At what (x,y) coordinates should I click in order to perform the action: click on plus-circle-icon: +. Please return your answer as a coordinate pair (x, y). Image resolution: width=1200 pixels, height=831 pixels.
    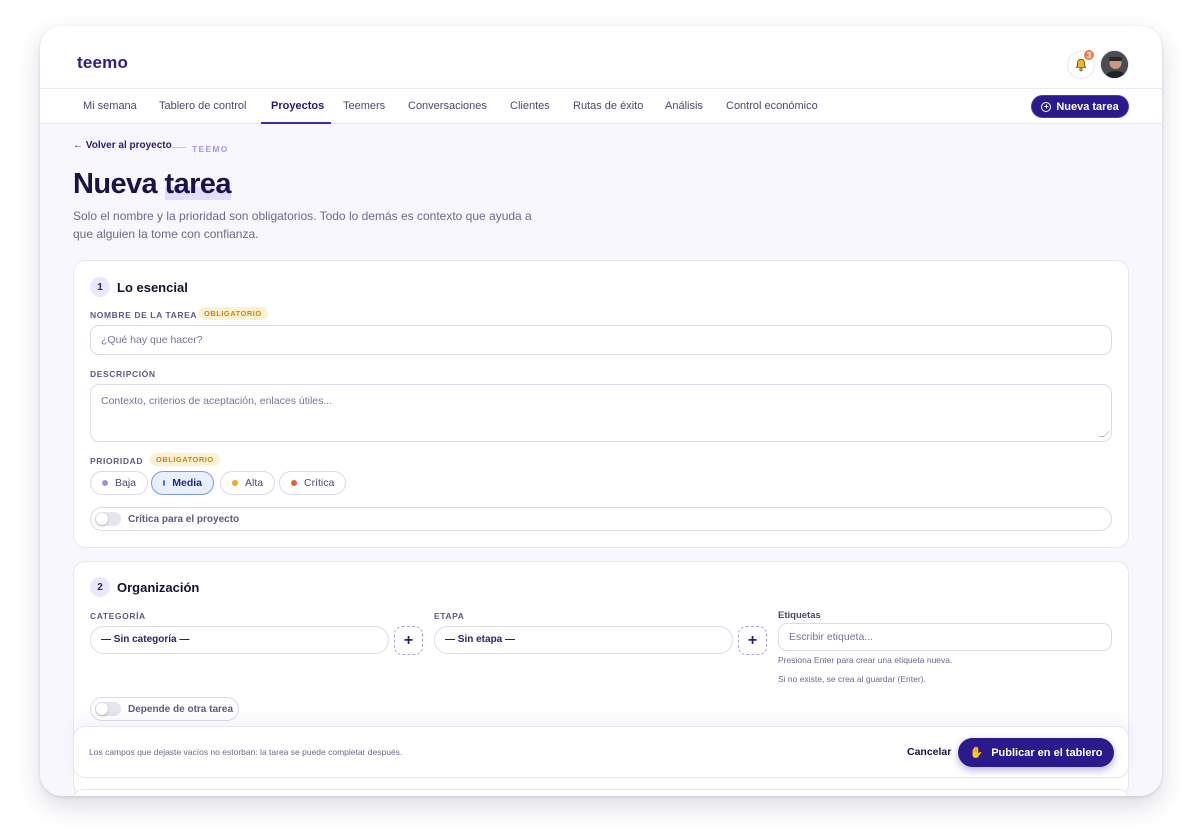
    Looking at the image, I should click on (1046, 106).